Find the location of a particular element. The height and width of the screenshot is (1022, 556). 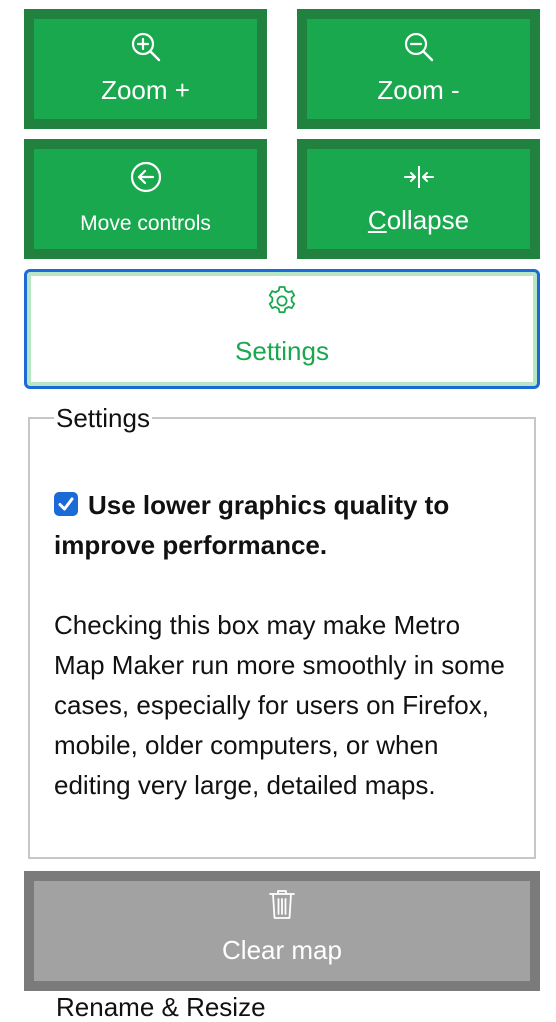

collapse-label-rest: ollapse is located at coordinates (428, 220).